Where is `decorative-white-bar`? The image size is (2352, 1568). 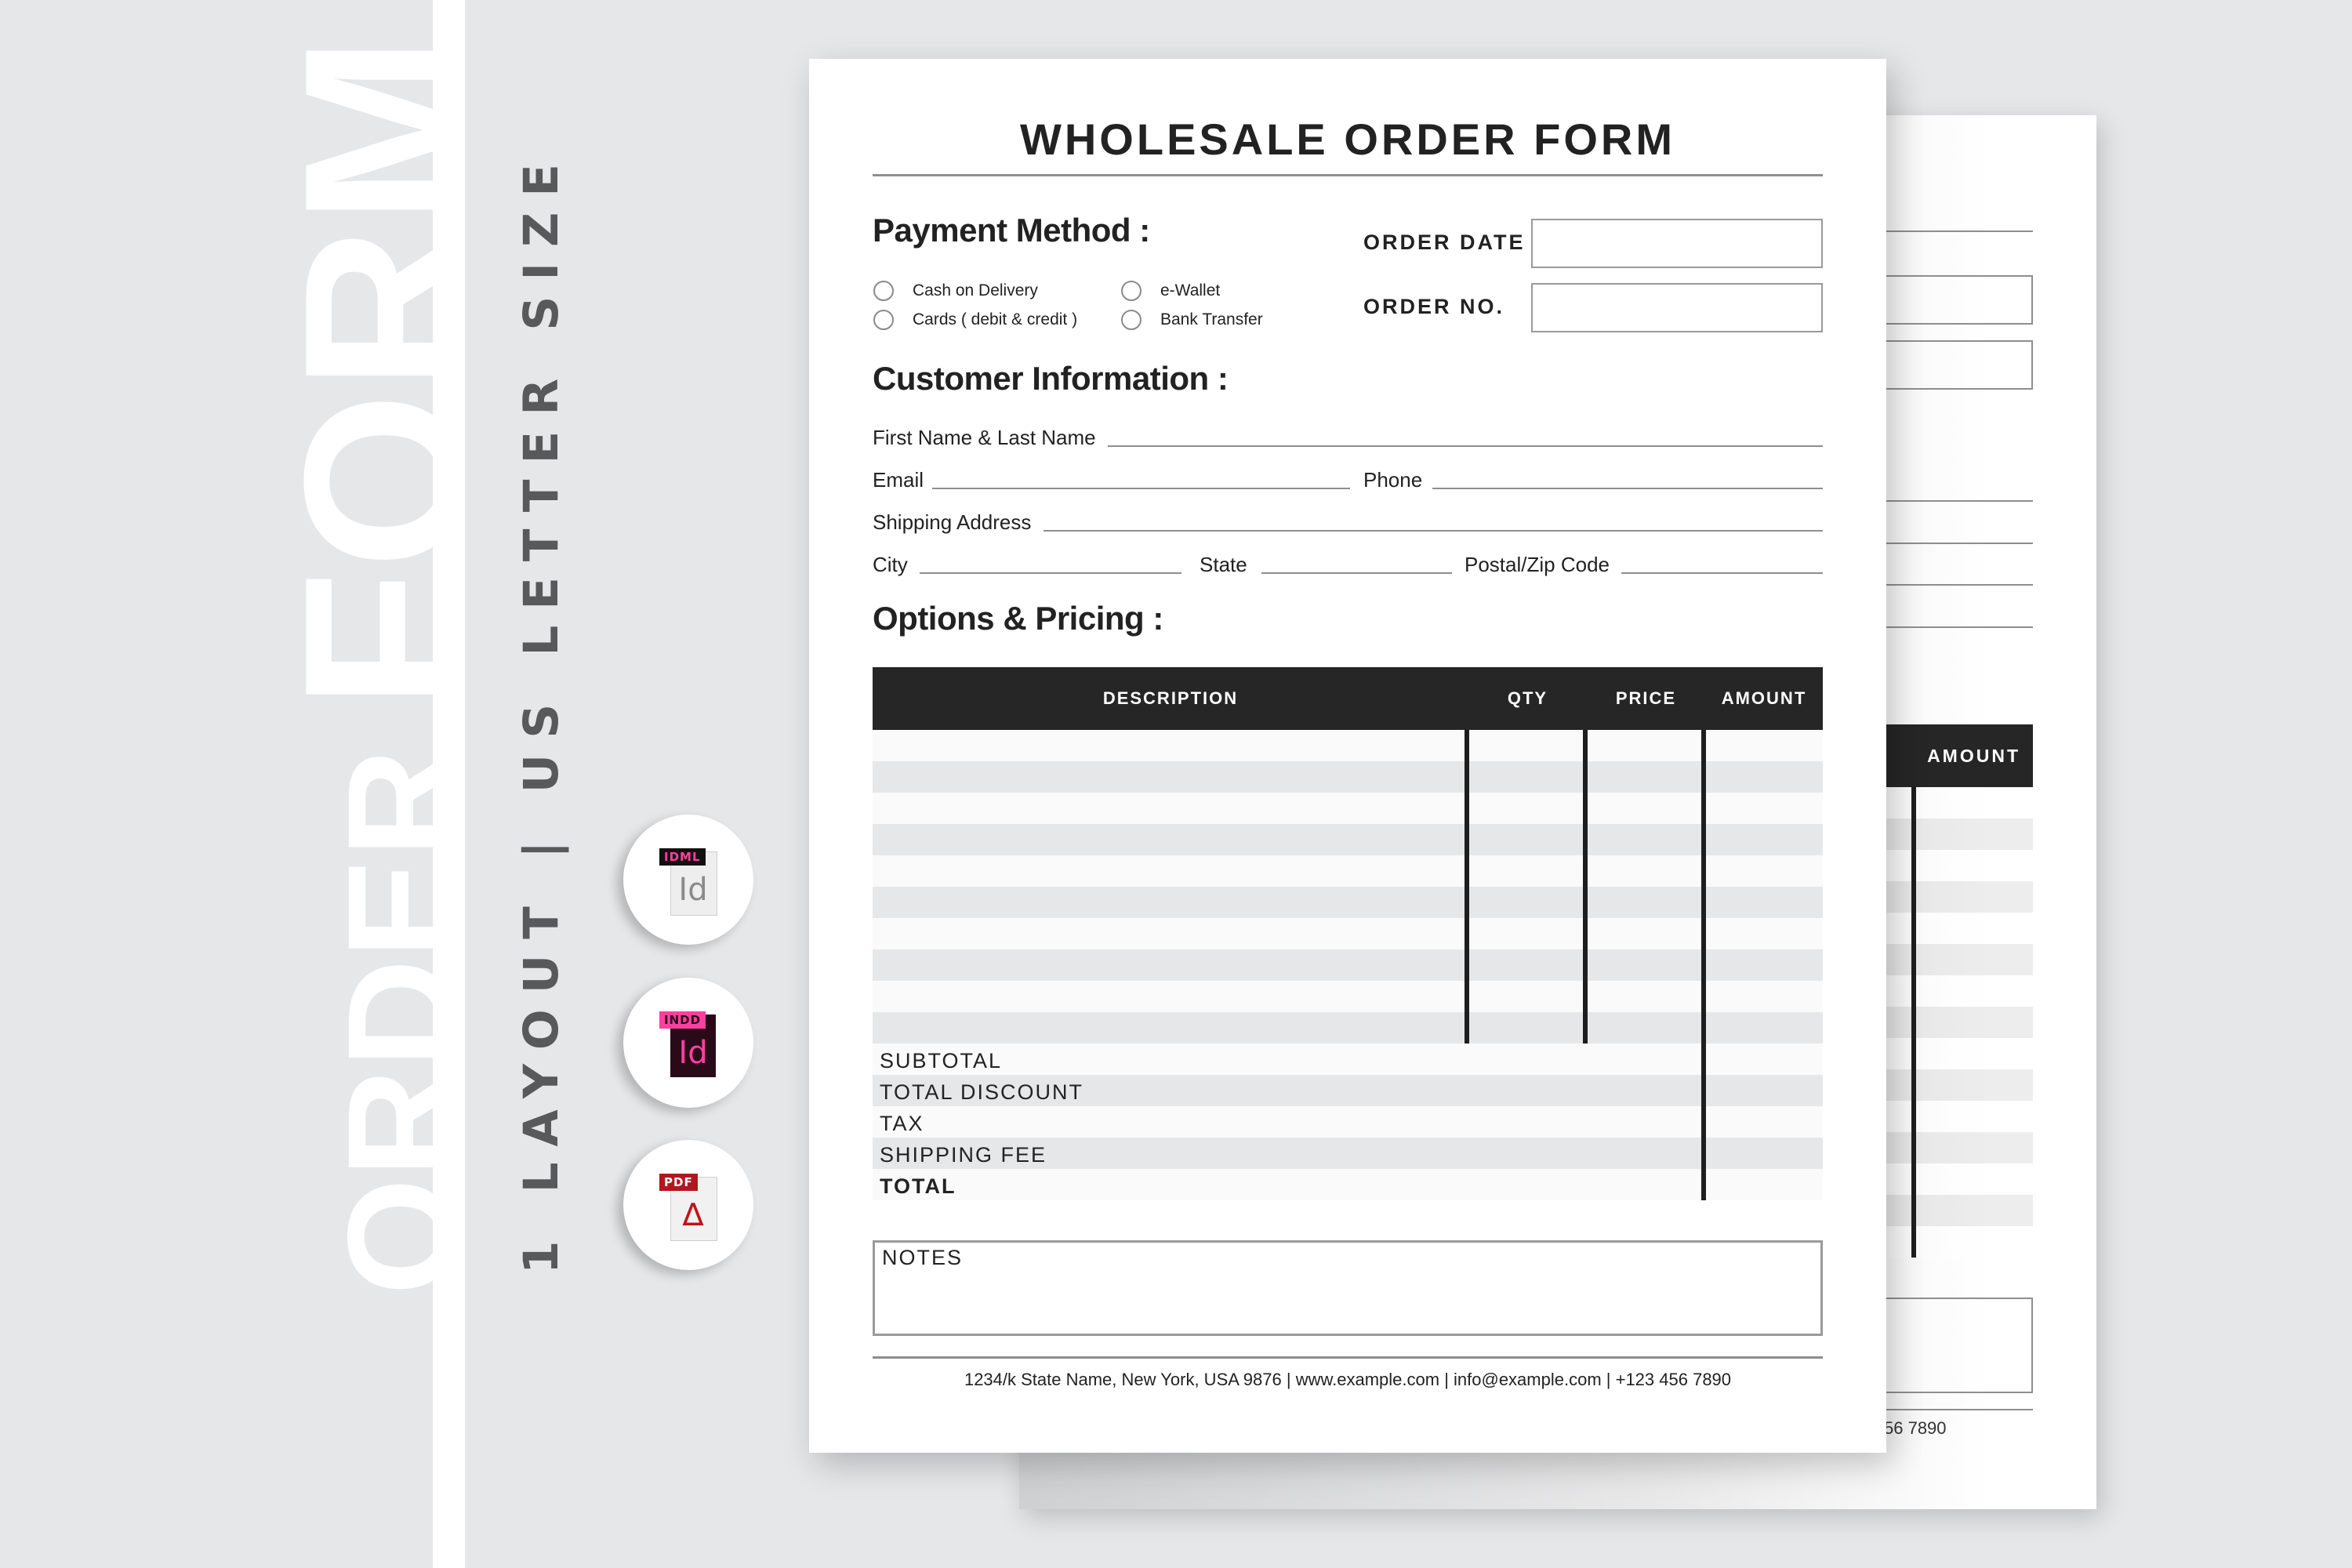 decorative-white-bar is located at coordinates (449, 784).